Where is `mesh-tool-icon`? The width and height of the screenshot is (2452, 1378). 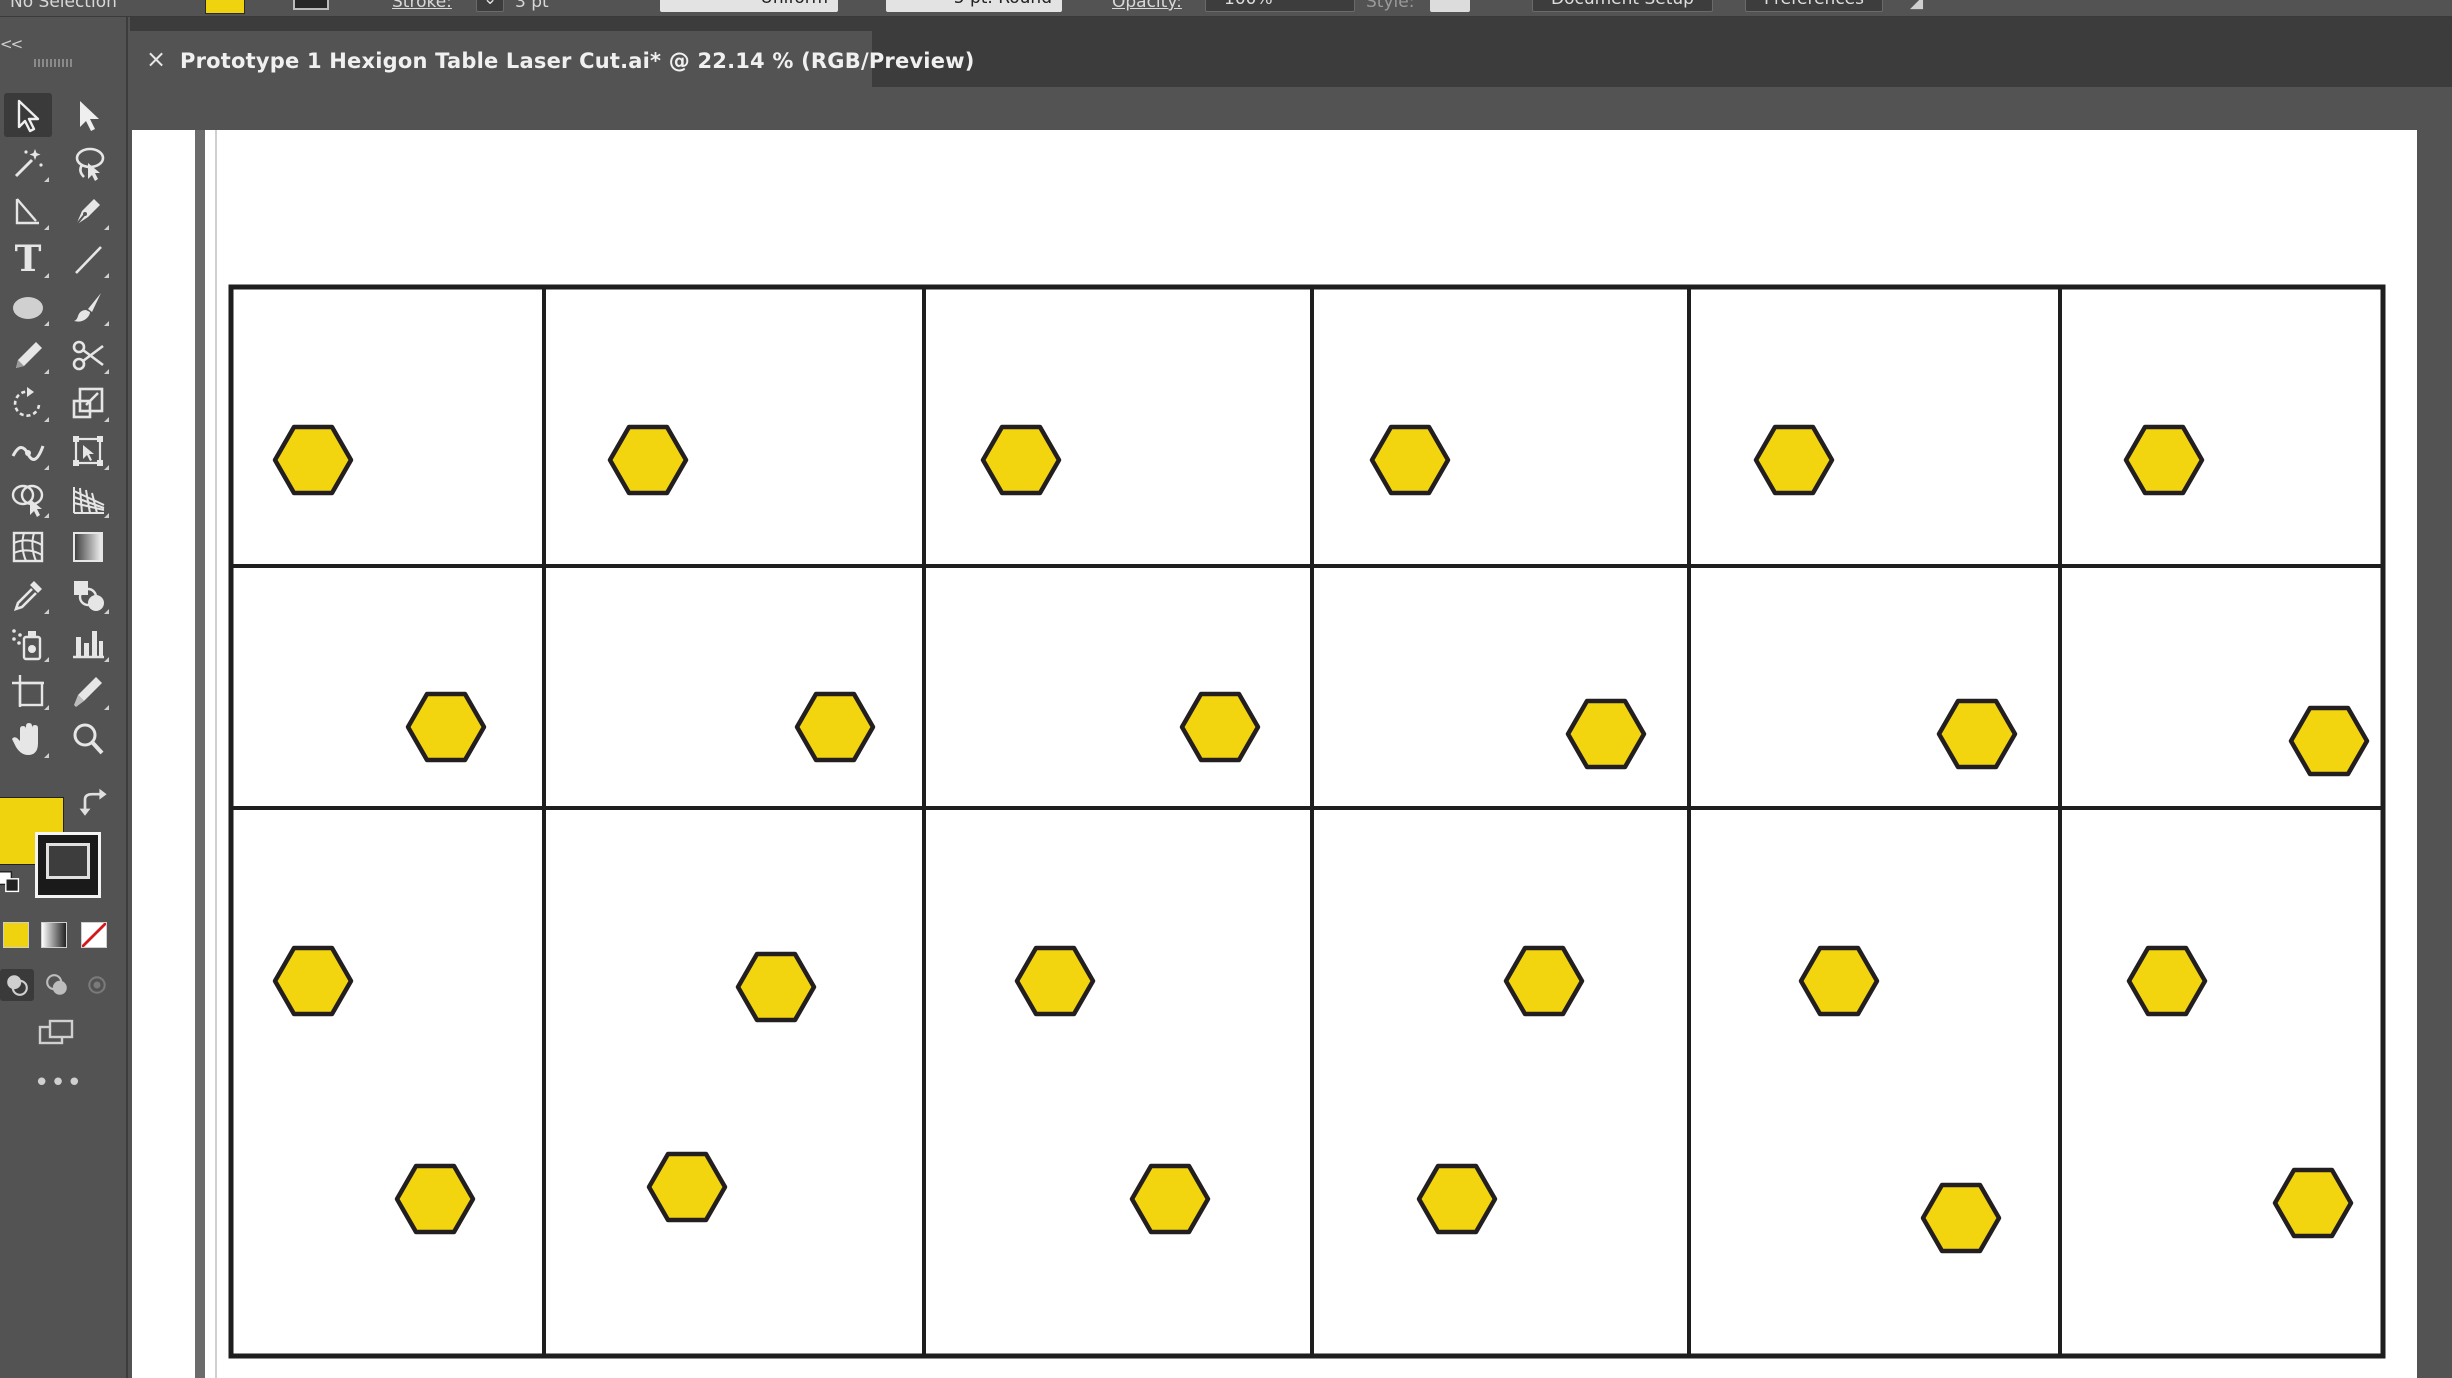
mesh-tool-icon is located at coordinates (28, 547).